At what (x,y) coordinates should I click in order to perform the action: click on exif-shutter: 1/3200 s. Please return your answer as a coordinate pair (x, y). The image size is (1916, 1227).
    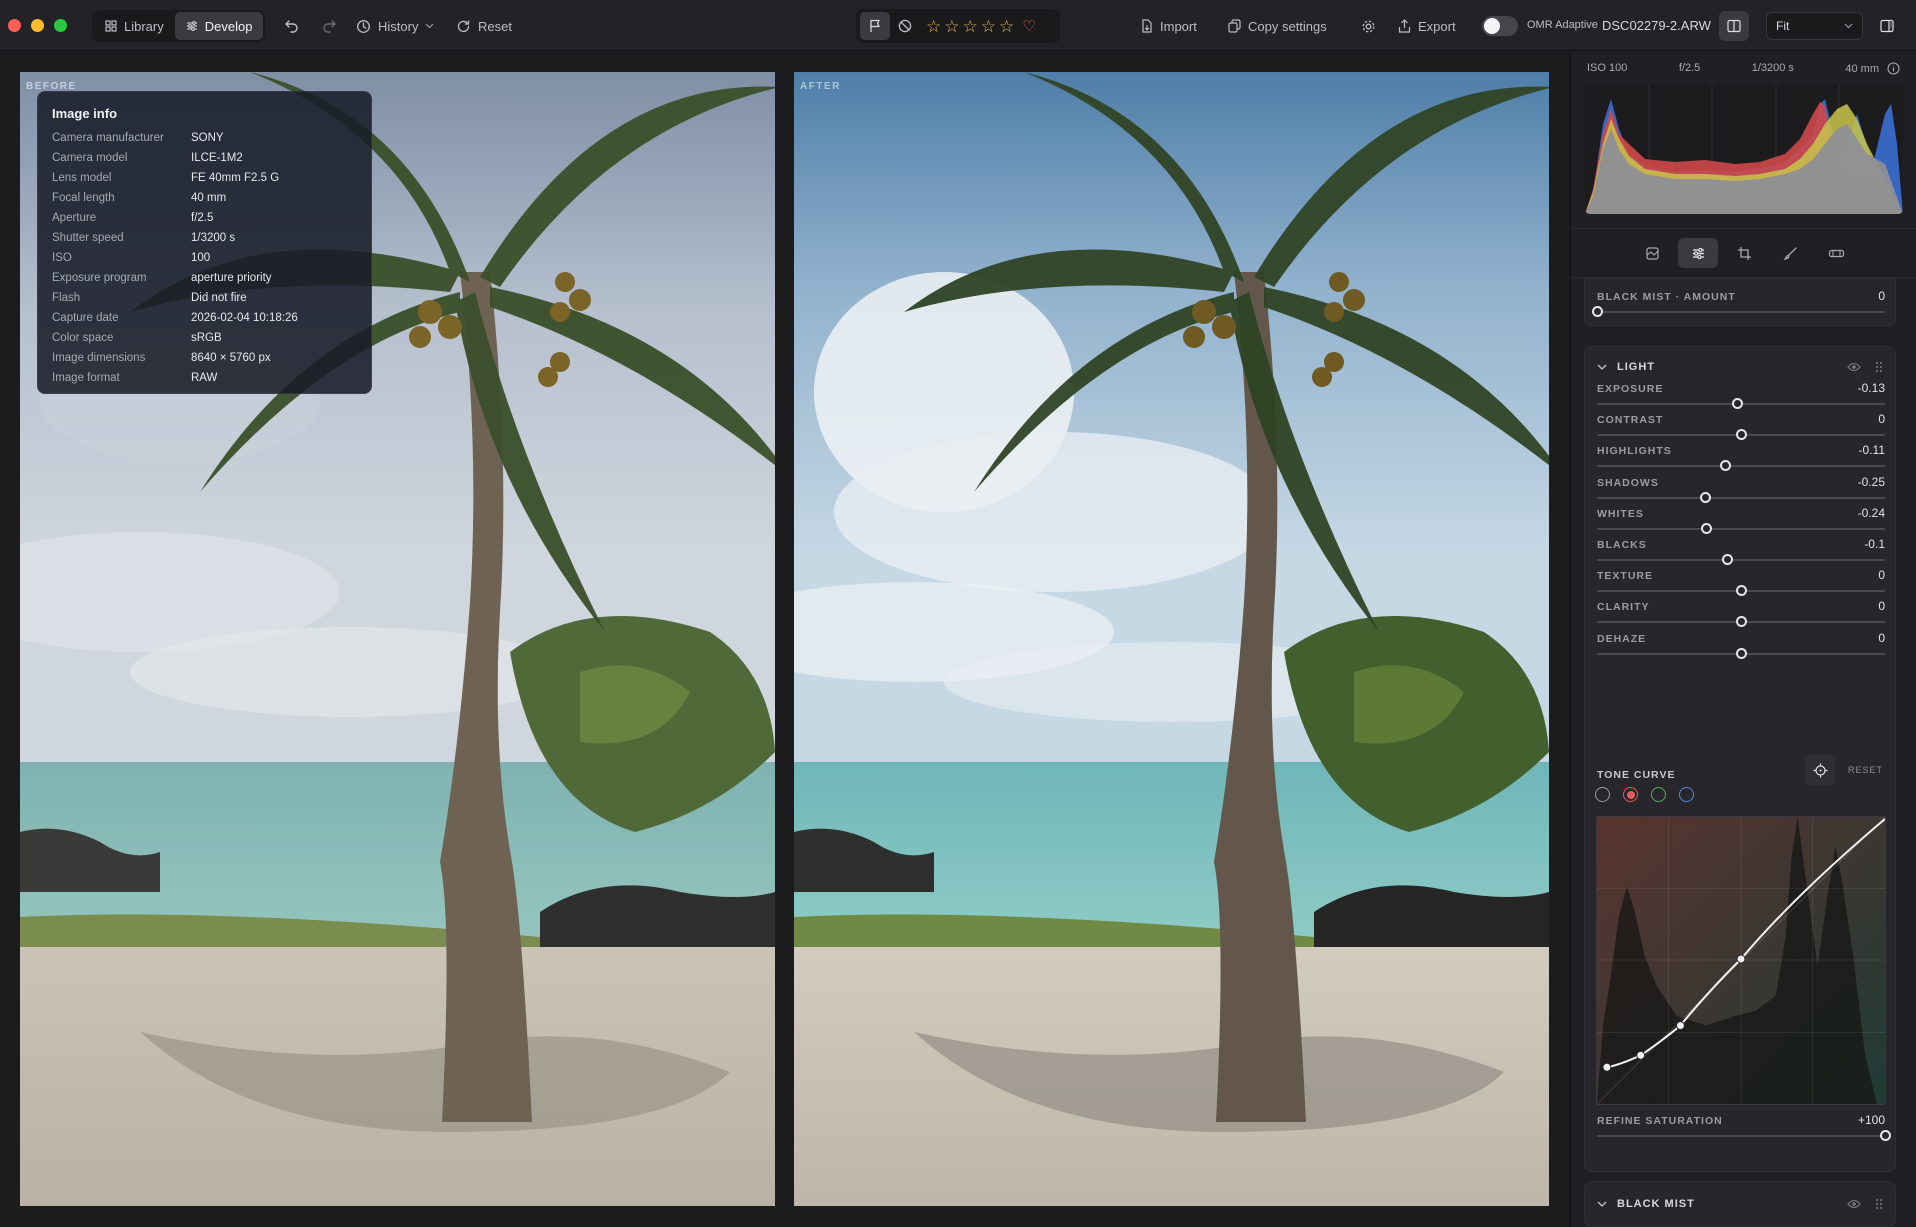
    Looking at the image, I should click on (1772, 68).